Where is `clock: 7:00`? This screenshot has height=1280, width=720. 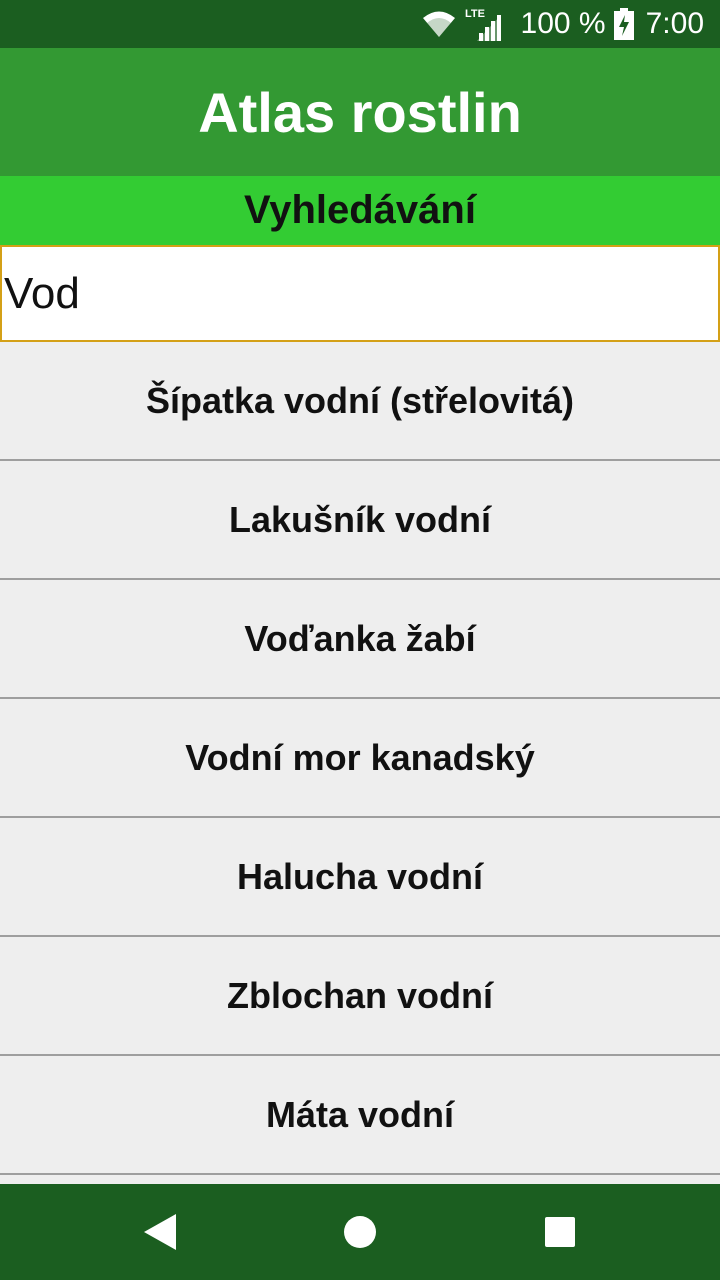 clock: 7:00 is located at coordinates (674, 23).